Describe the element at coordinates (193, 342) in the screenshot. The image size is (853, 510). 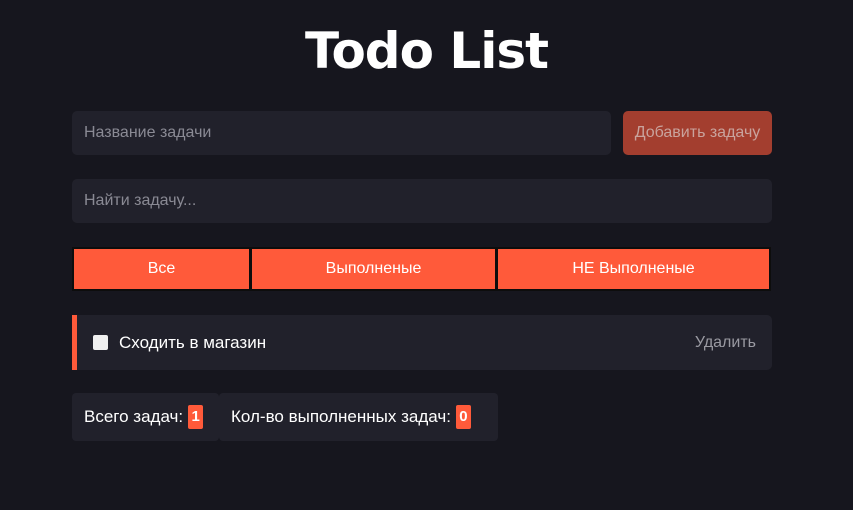
I see `todo-text: Сходить в магазин` at that location.